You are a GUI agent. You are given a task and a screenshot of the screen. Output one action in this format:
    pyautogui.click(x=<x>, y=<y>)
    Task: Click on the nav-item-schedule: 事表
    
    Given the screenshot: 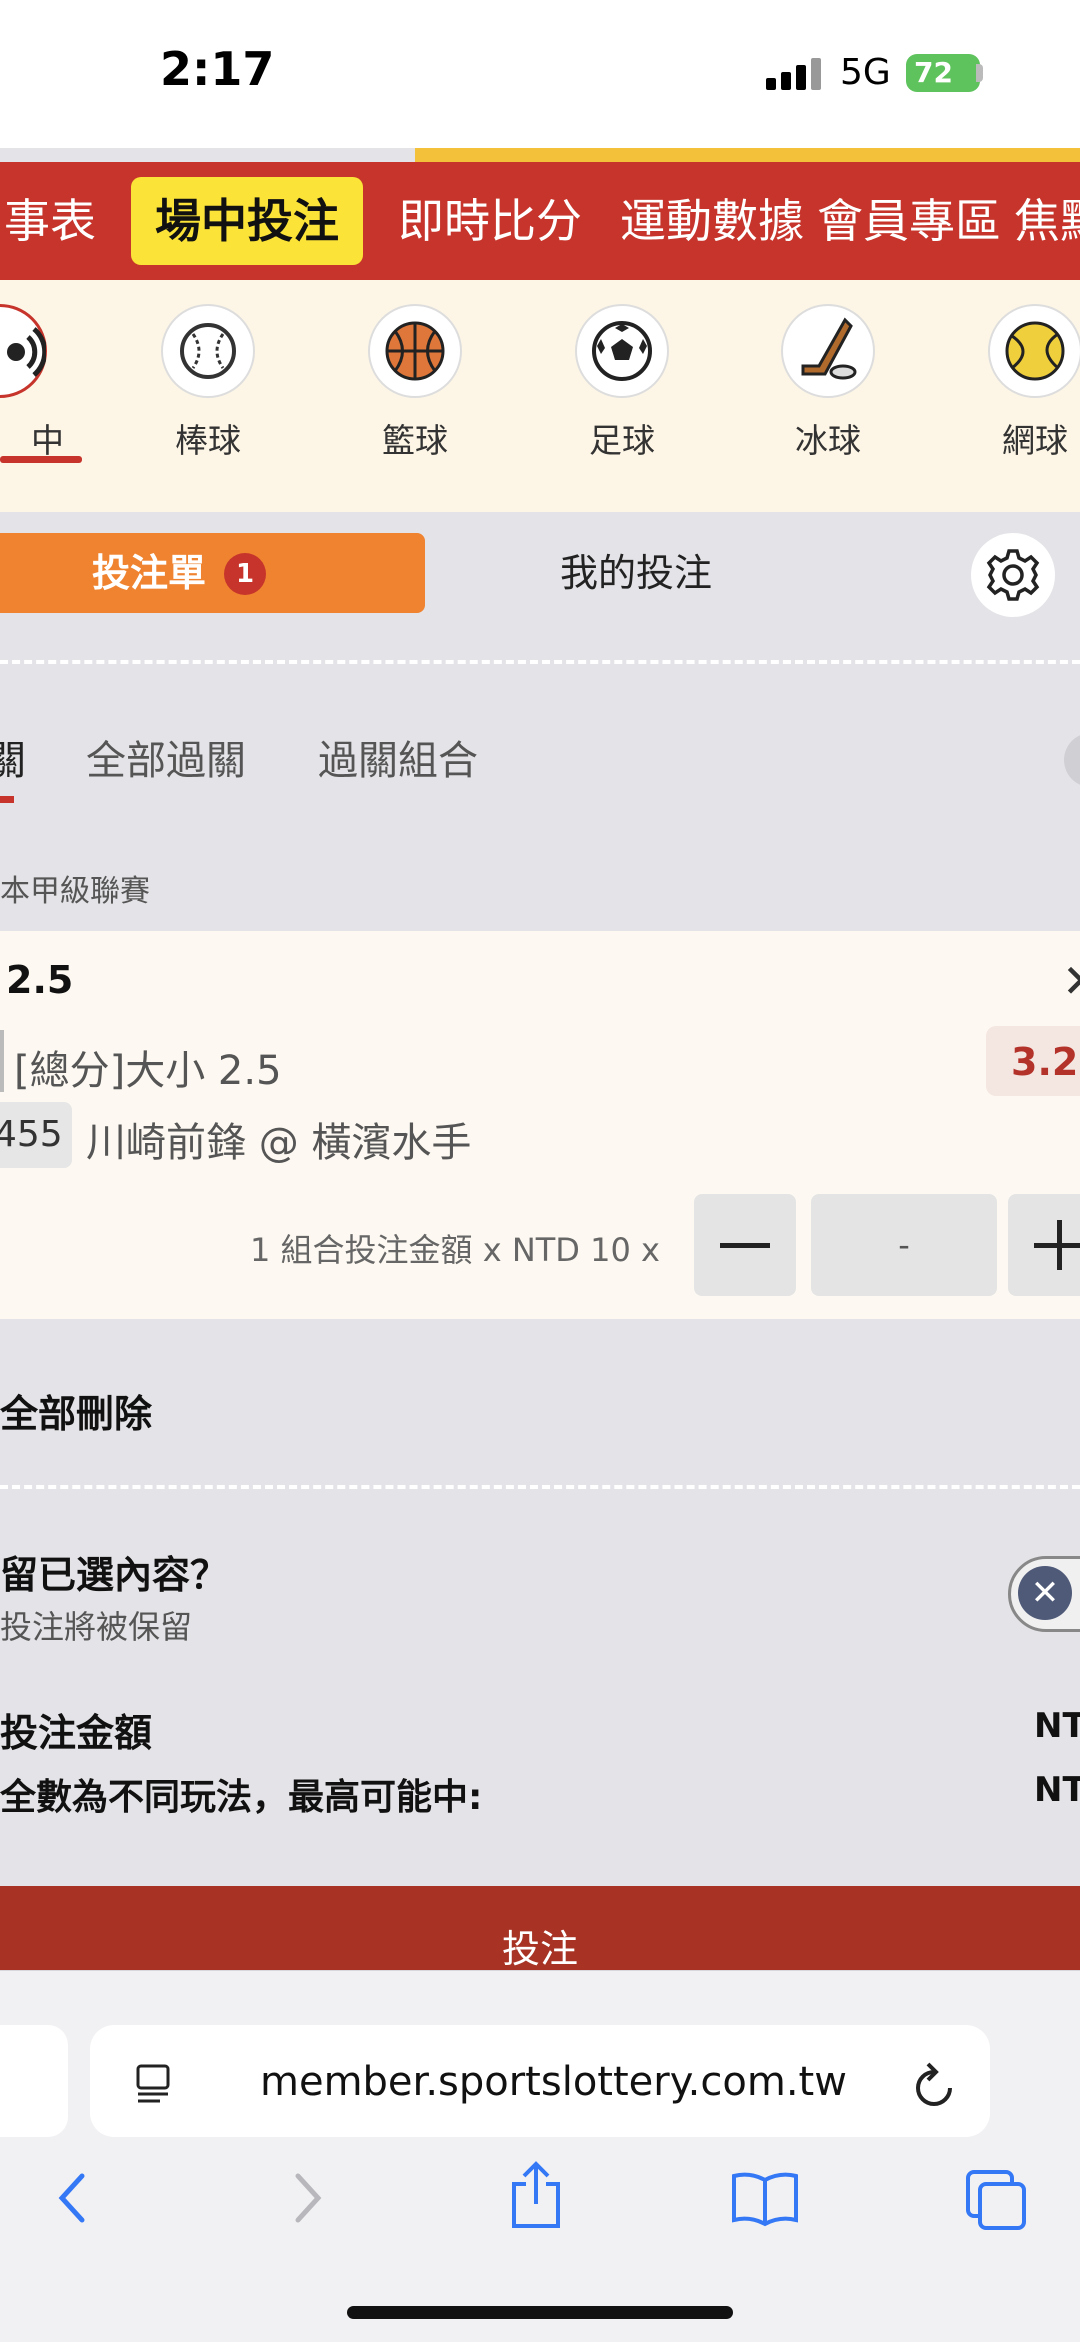 What is the action you would take?
    pyautogui.click(x=50, y=221)
    